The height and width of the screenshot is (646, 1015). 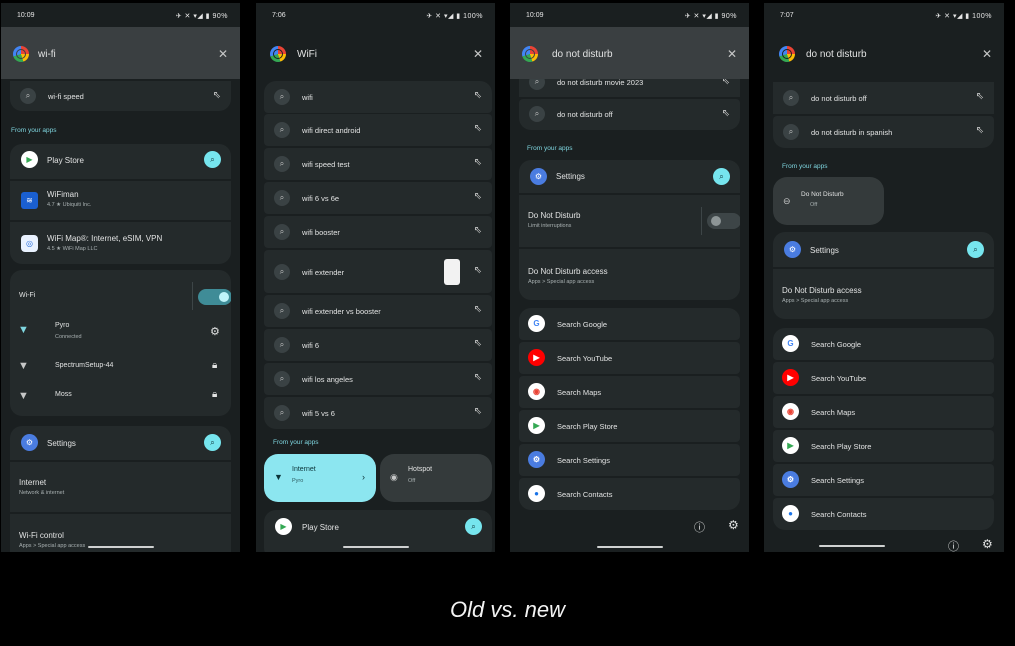 I want to click on dnd-chip: ⊖ Do Not Disturb Off, so click(x=828, y=201).